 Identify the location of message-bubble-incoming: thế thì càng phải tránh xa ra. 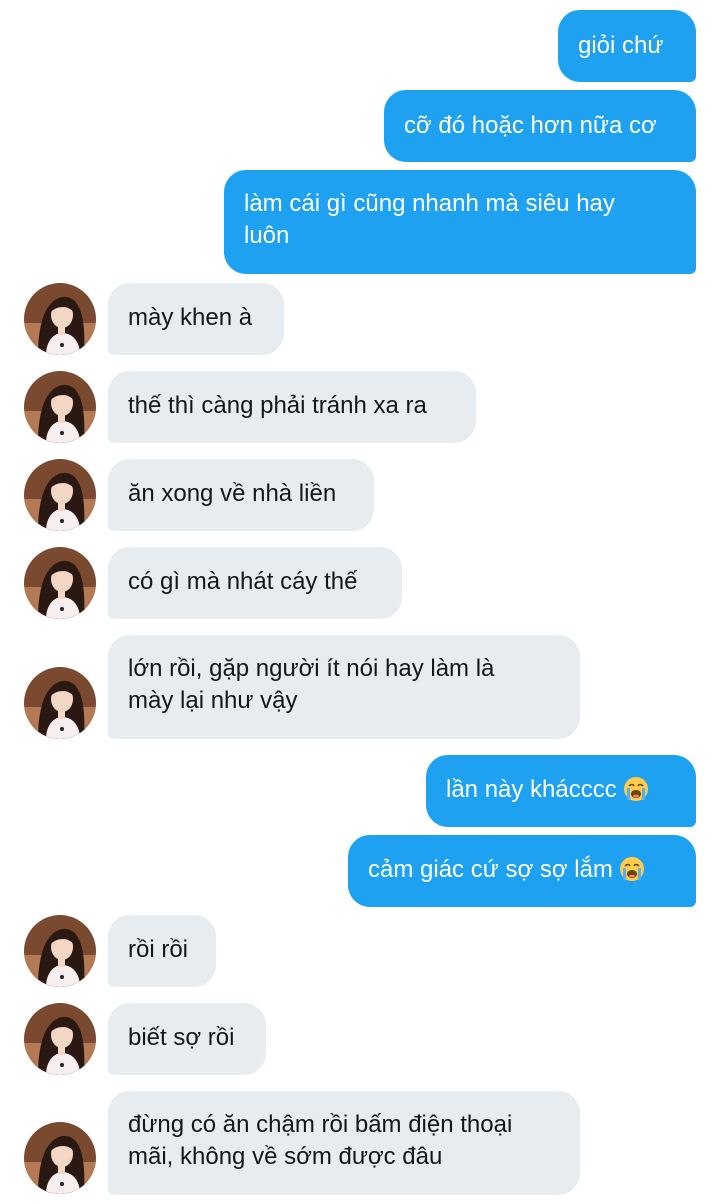
(292, 407).